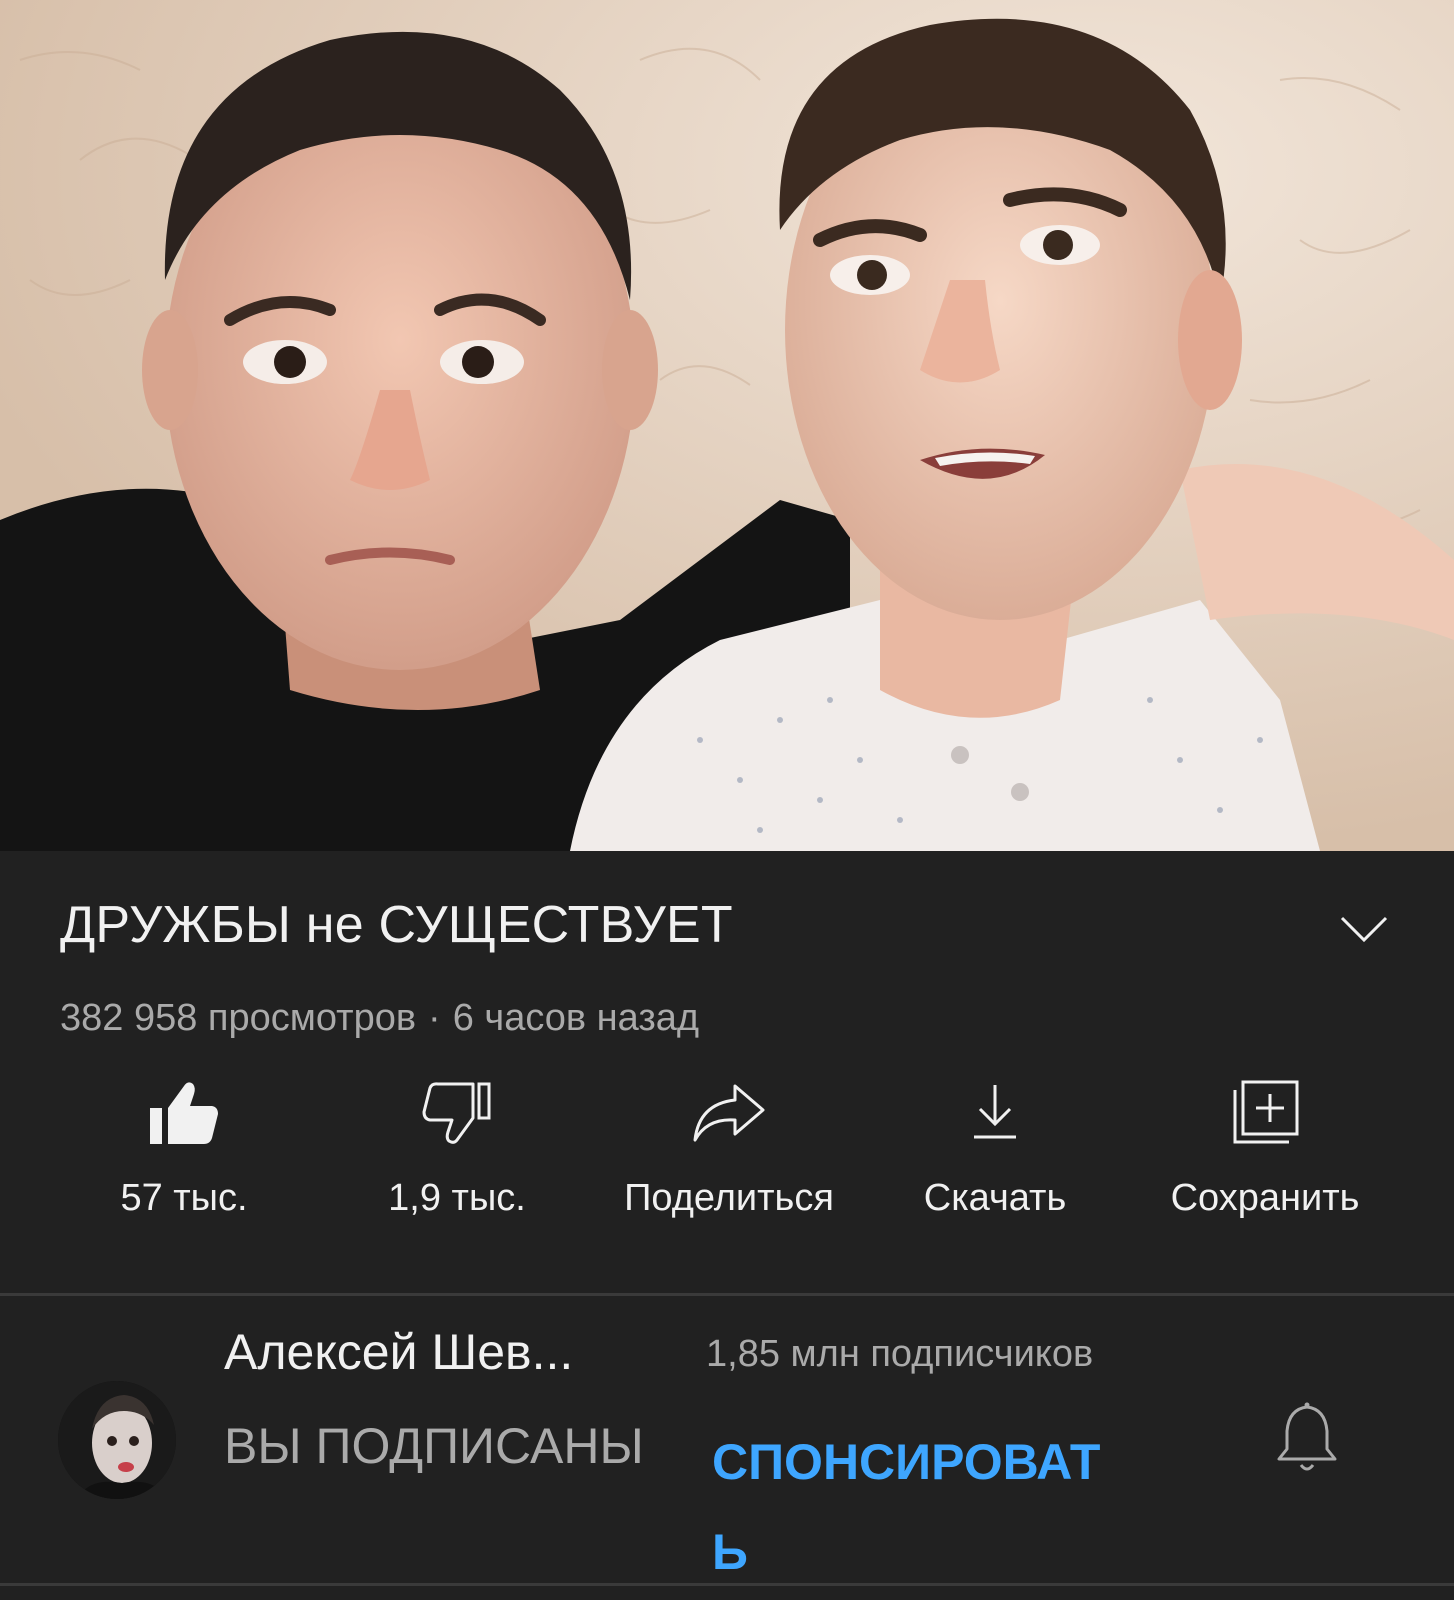 This screenshot has width=1454, height=1600. What do you see at coordinates (456, 1113) in the screenshot?
I see `thumbs-down-icon` at bounding box center [456, 1113].